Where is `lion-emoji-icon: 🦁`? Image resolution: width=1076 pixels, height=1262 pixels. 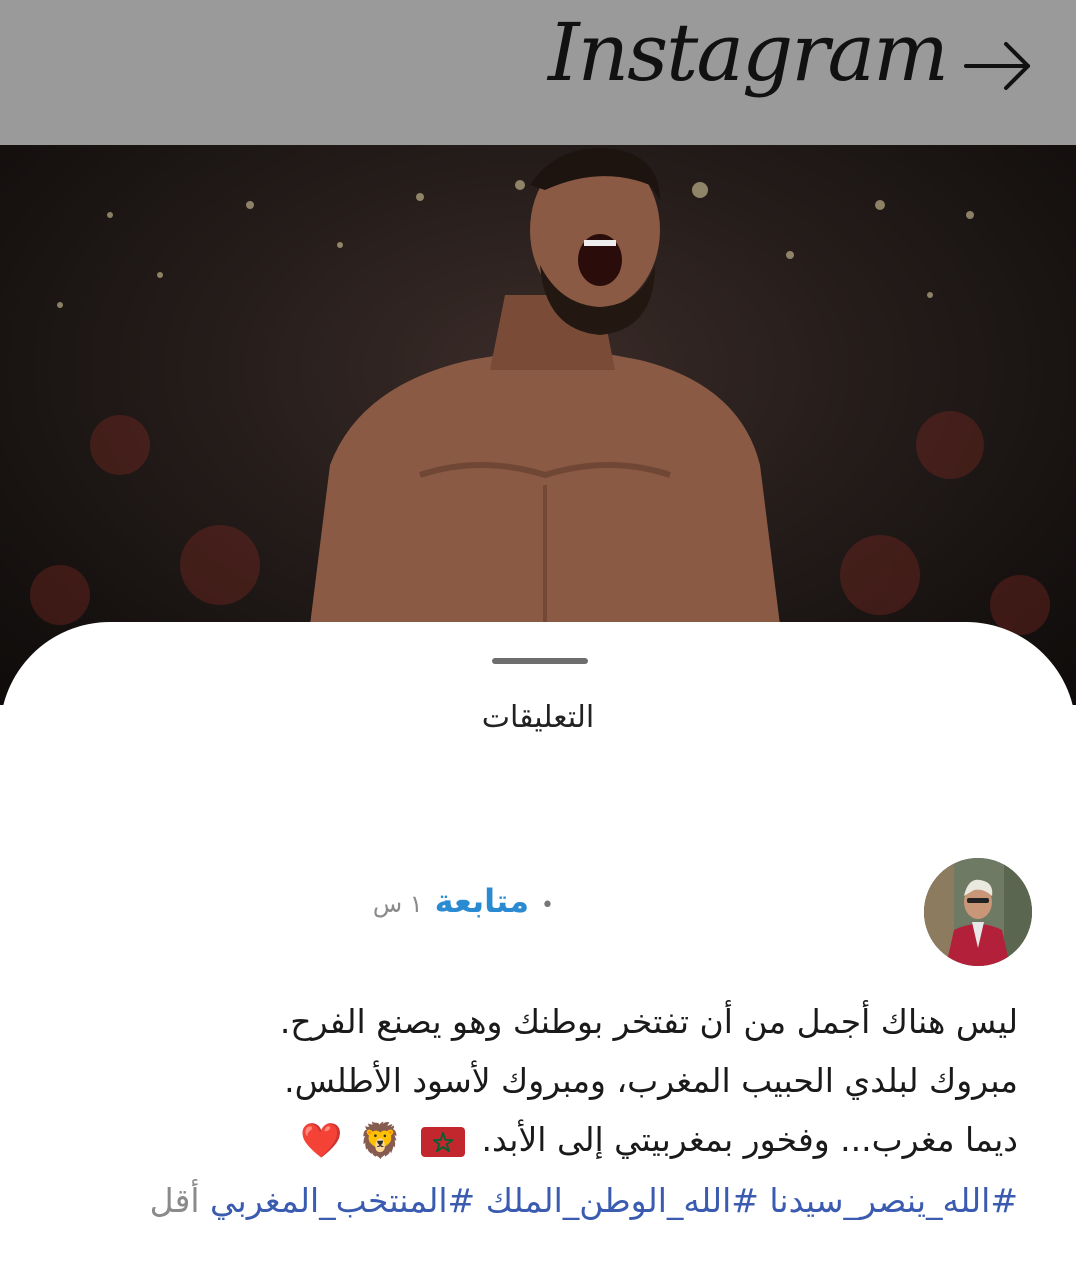 lion-emoji-icon: 🦁 is located at coordinates (380, 1141).